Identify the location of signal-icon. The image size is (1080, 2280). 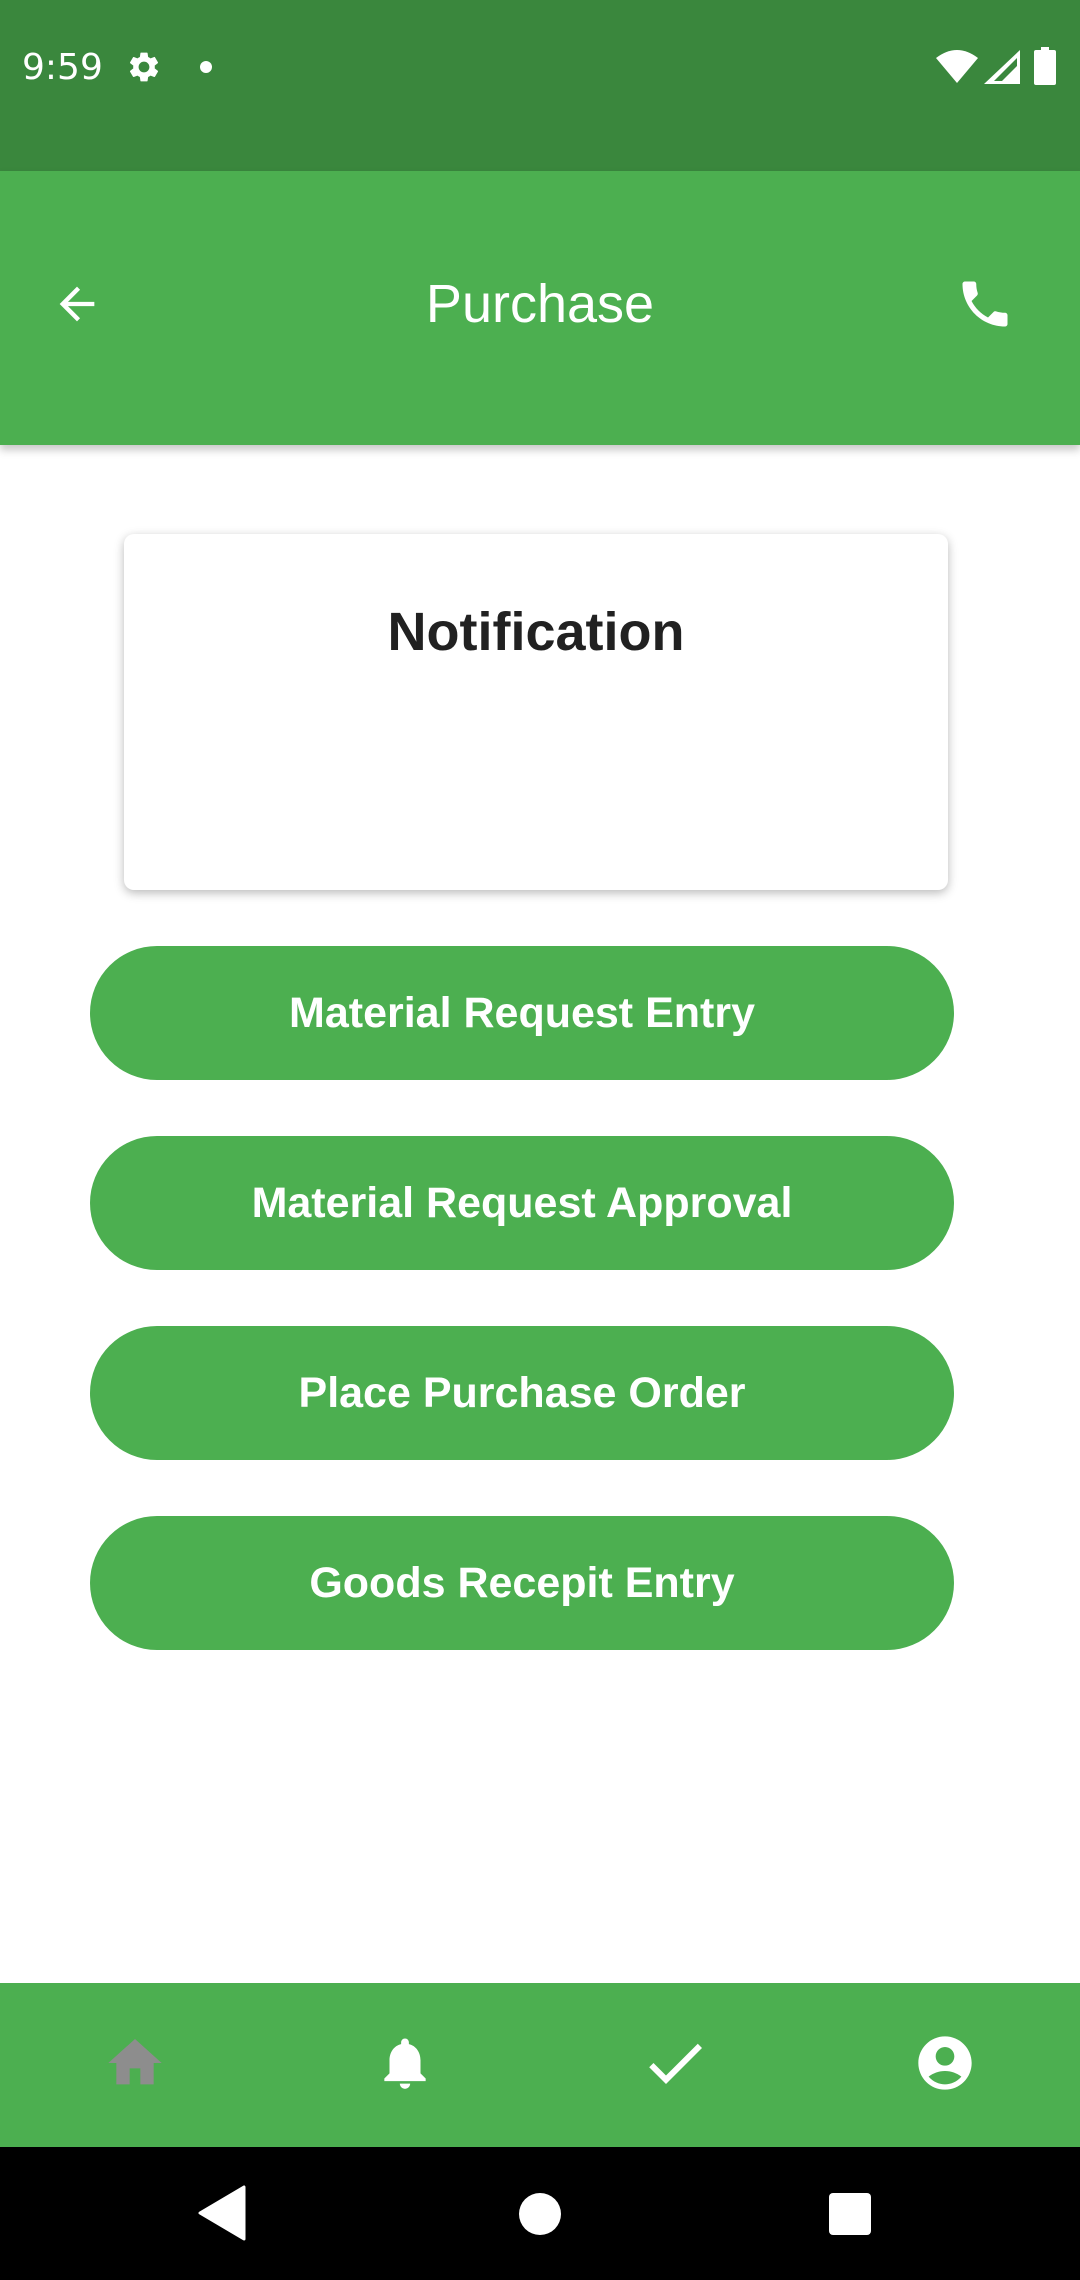
(1002, 69).